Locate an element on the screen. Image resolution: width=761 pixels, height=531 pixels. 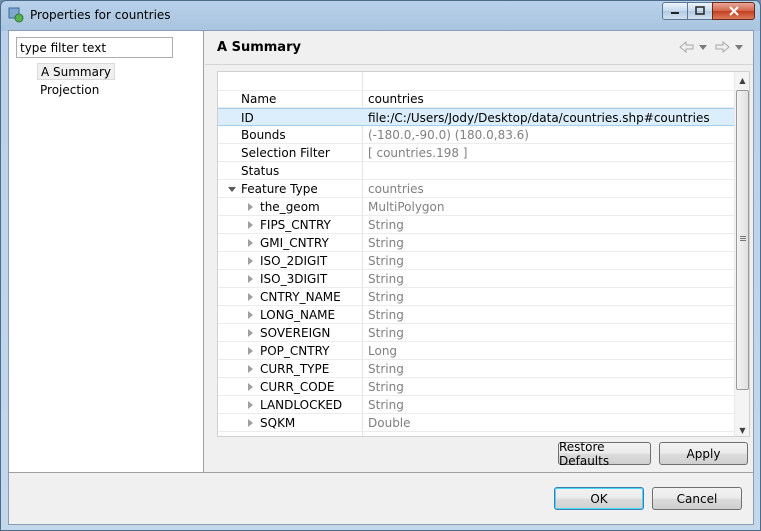
property-value: (-180.0,-90.0) (180.0,83.6) is located at coordinates (448, 135).